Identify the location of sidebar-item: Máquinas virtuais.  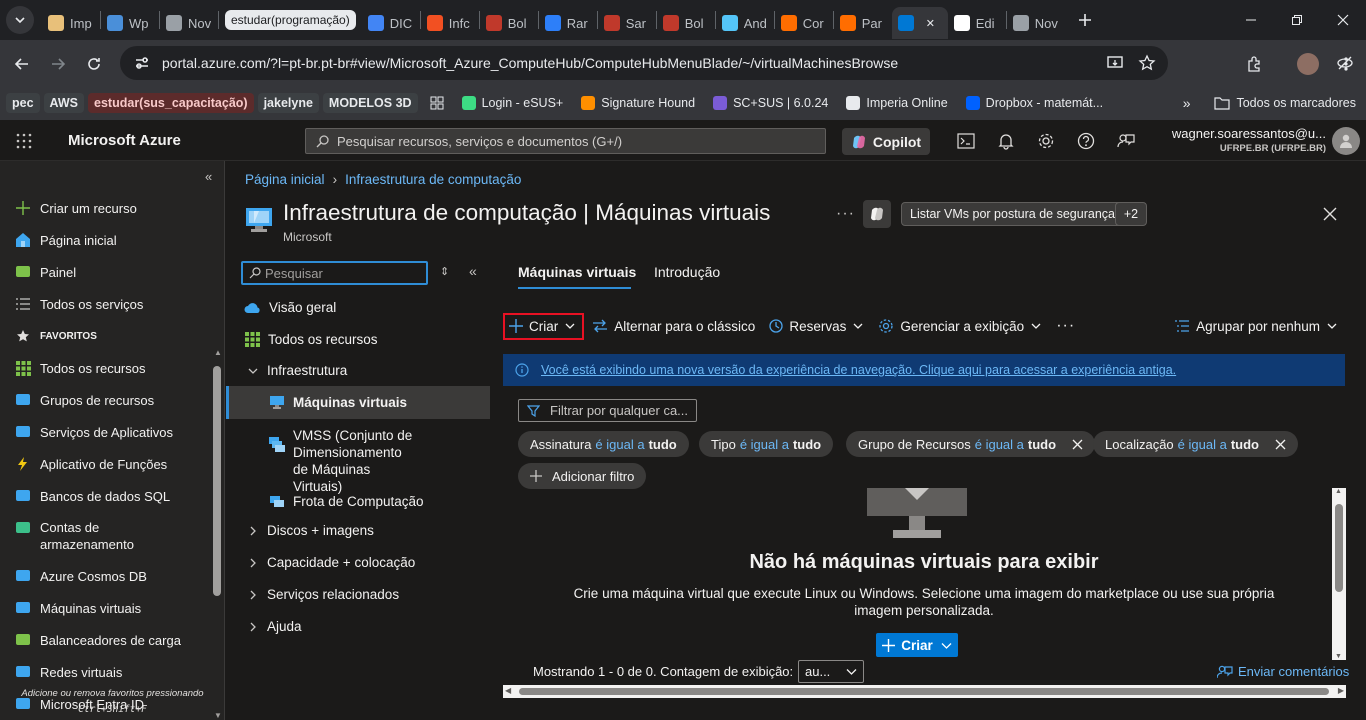
(77, 608).